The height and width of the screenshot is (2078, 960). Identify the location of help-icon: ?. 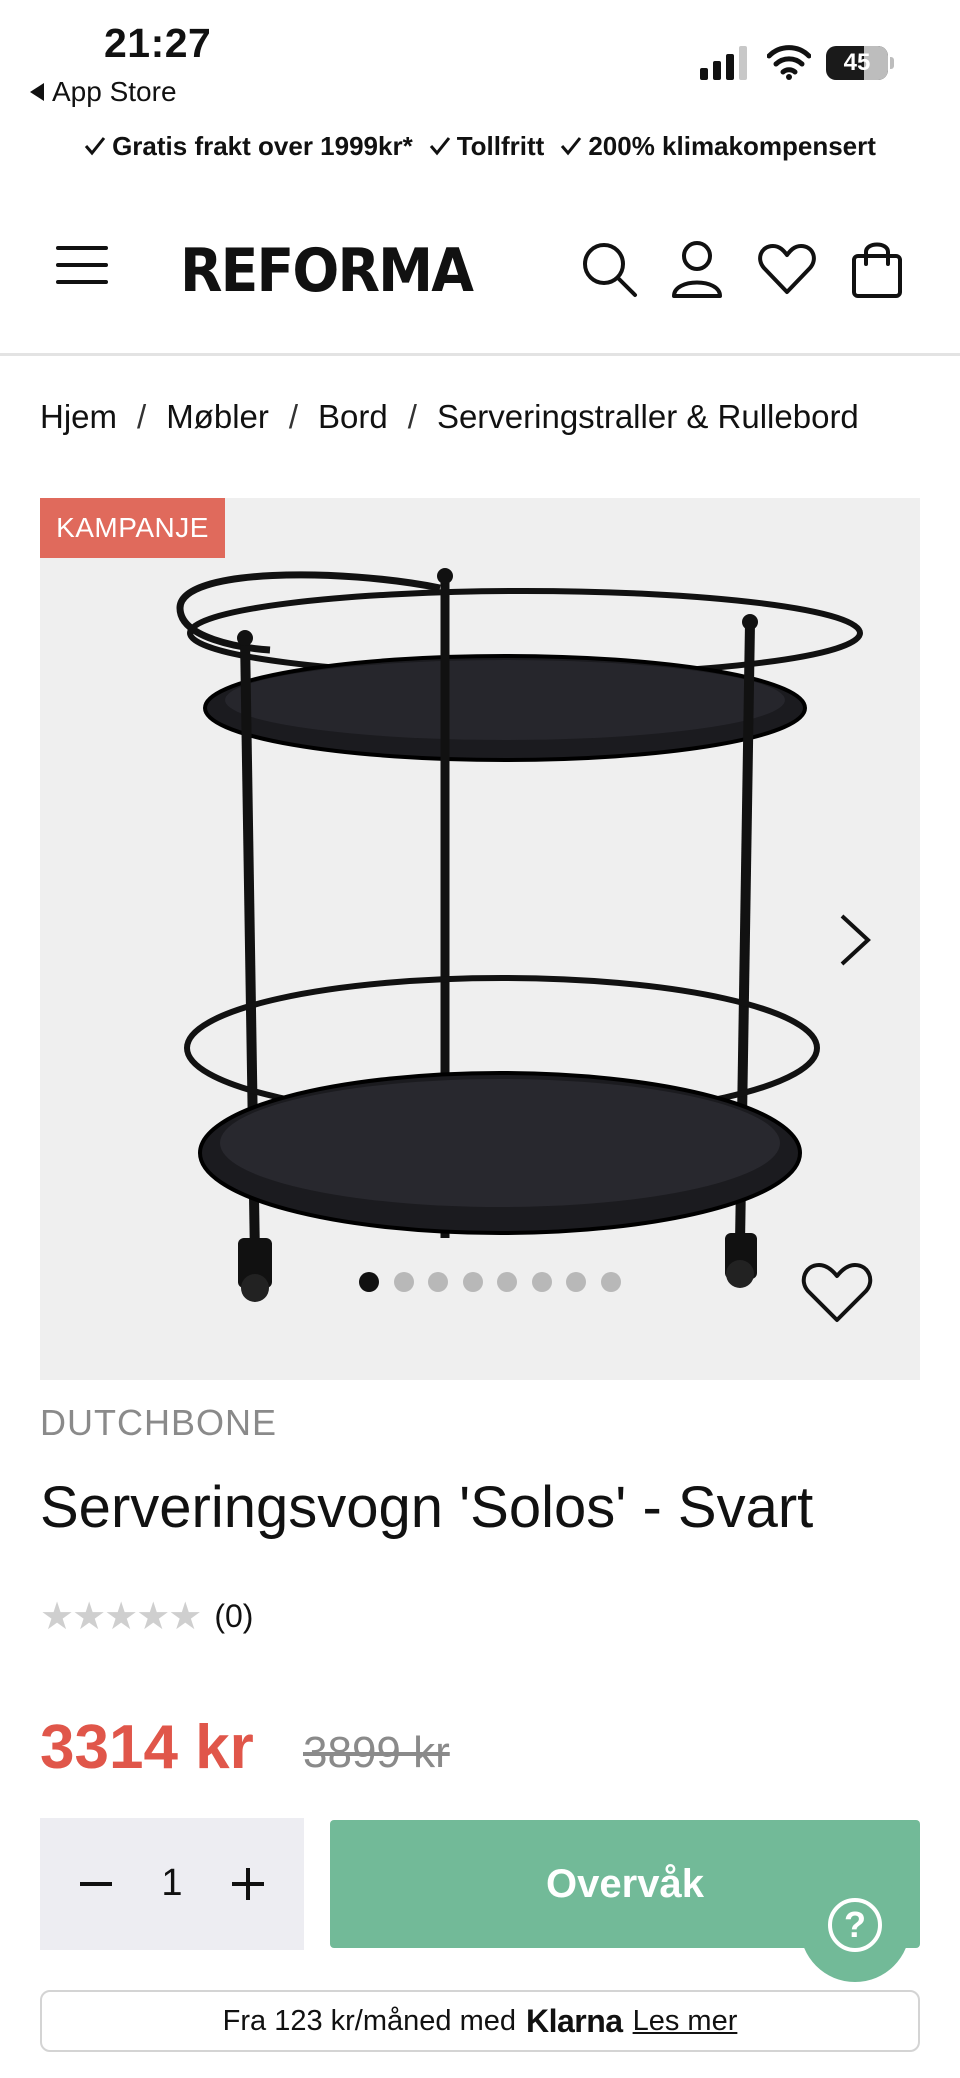
(855, 1925).